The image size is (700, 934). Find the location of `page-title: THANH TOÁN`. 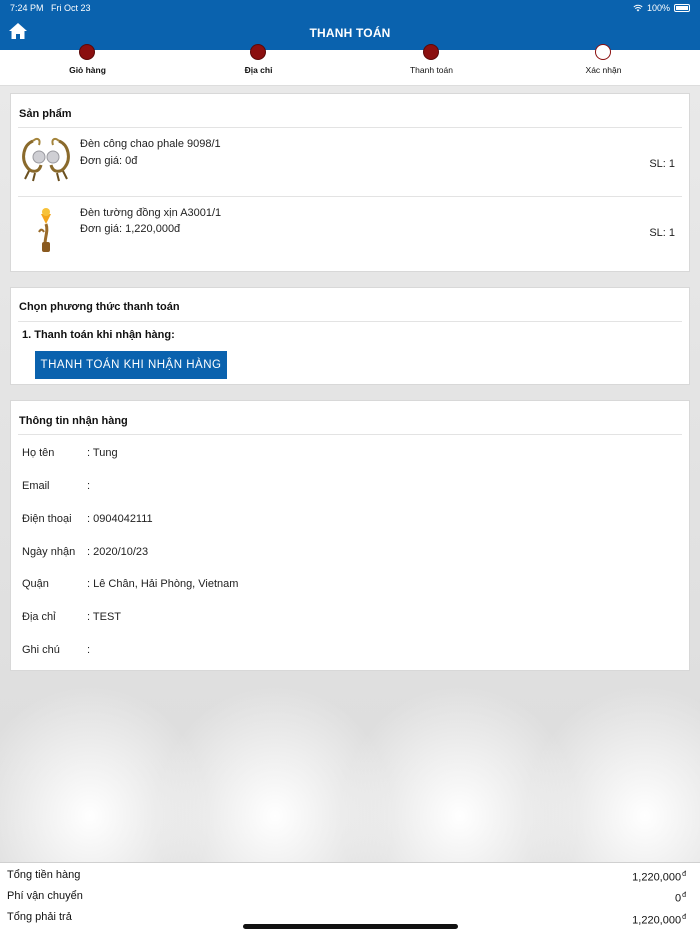

page-title: THANH TOÁN is located at coordinates (350, 33).